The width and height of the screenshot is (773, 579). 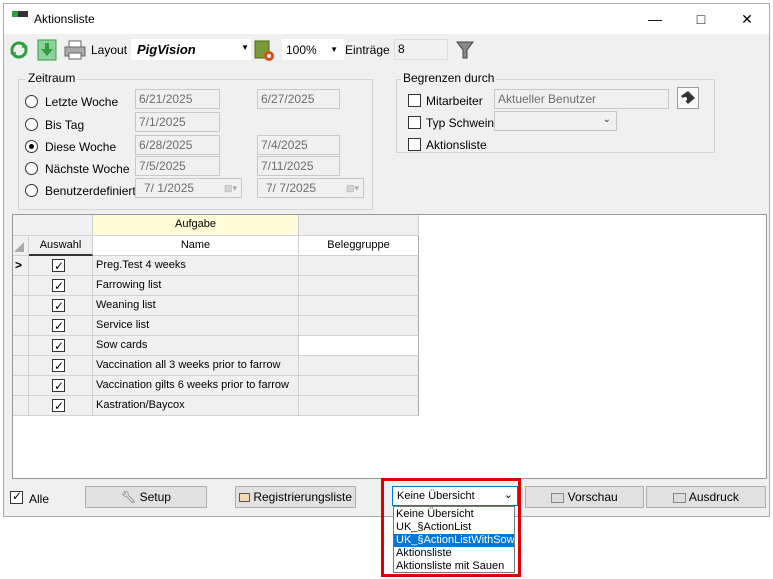 What do you see at coordinates (303, 497) in the screenshot?
I see `registrierungsliste-button-label: Registrierungsliste` at bounding box center [303, 497].